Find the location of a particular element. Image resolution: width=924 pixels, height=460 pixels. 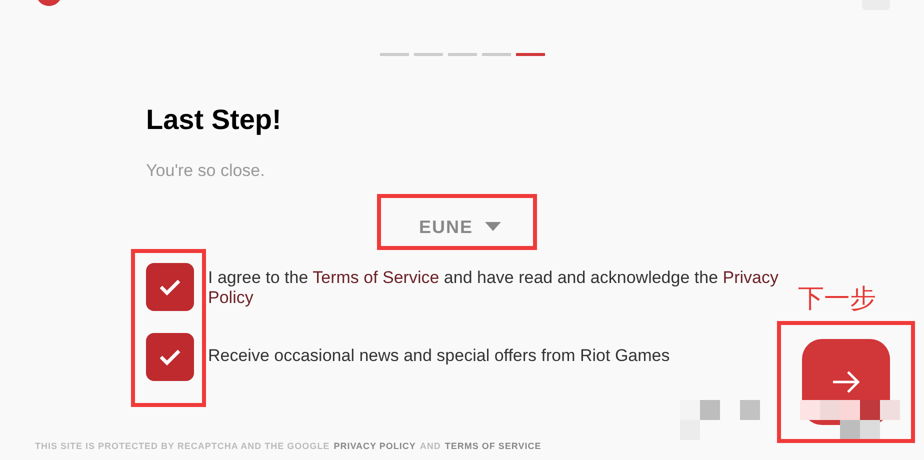

checkbox-label: Receive occasional news and special offers from Riot Games is located at coordinates (439, 355).